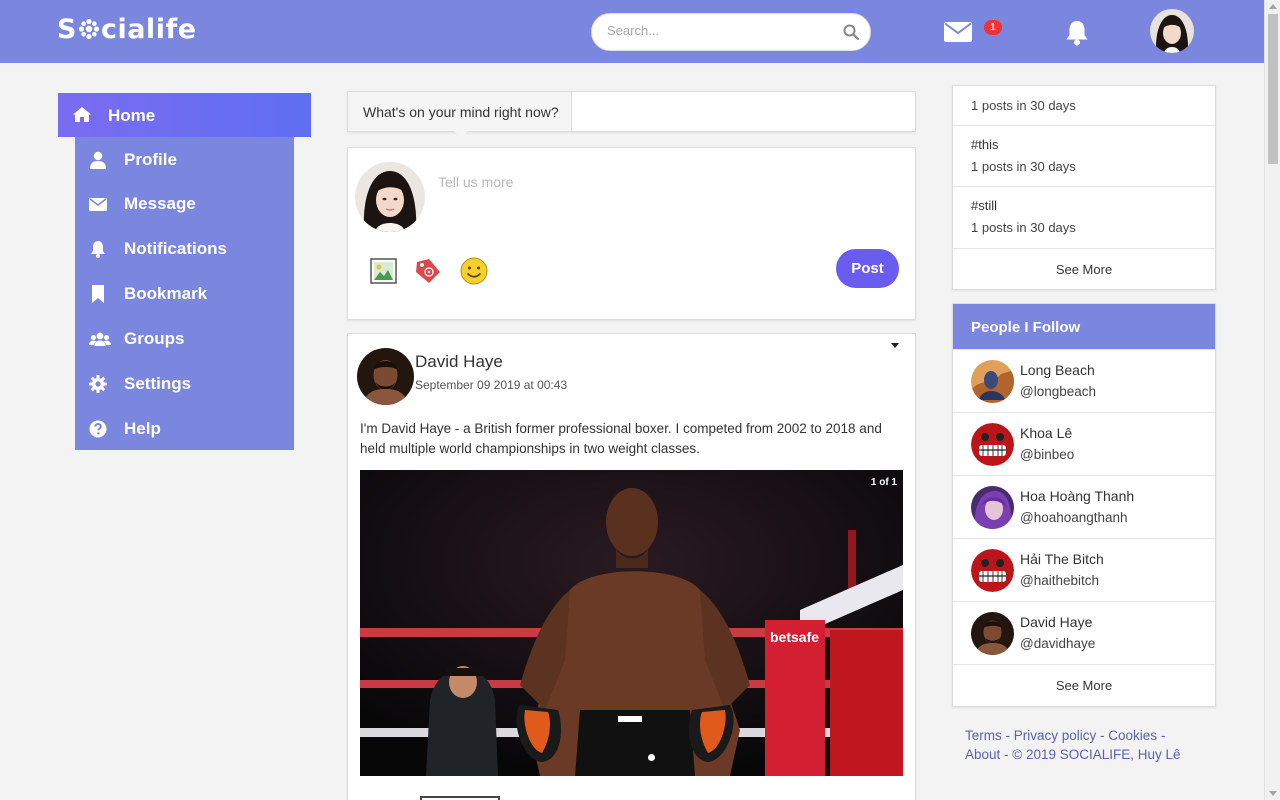 The image size is (1280, 800). What do you see at coordinates (100, 339) in the screenshot?
I see `users-icon` at bounding box center [100, 339].